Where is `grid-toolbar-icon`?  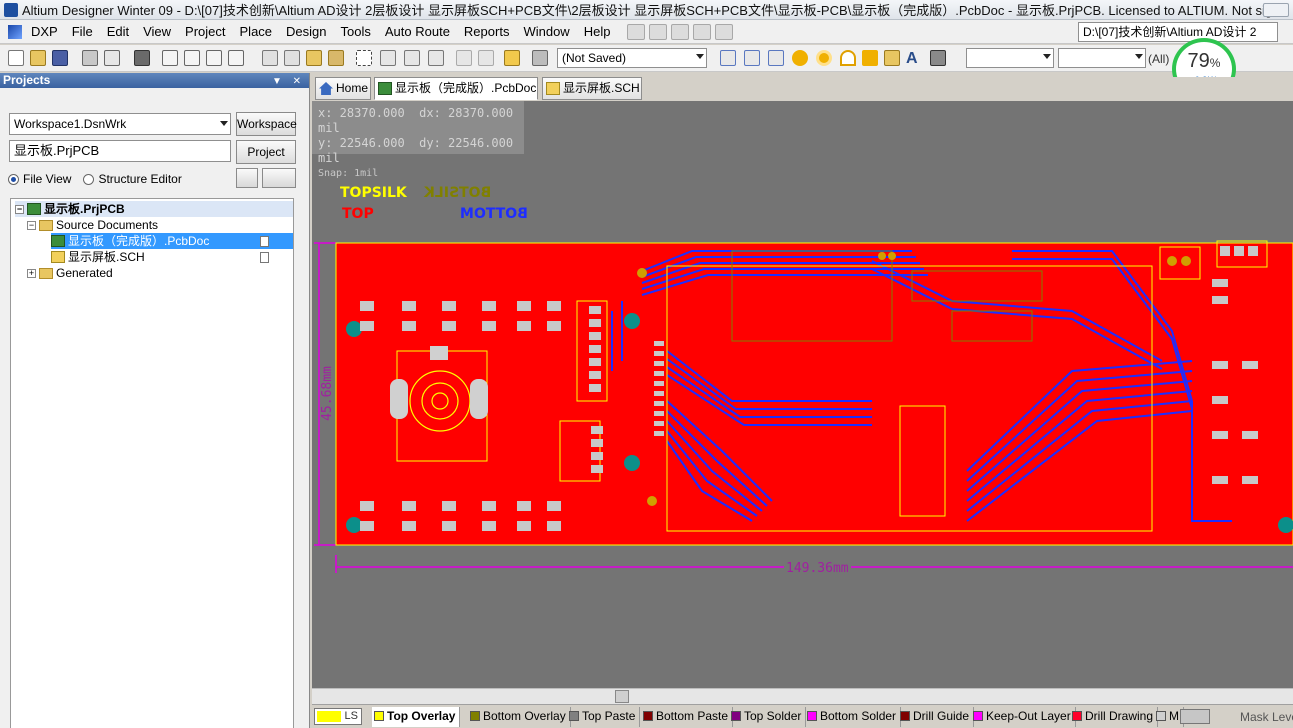
grid-toolbar-icon is located at coordinates (724, 31).